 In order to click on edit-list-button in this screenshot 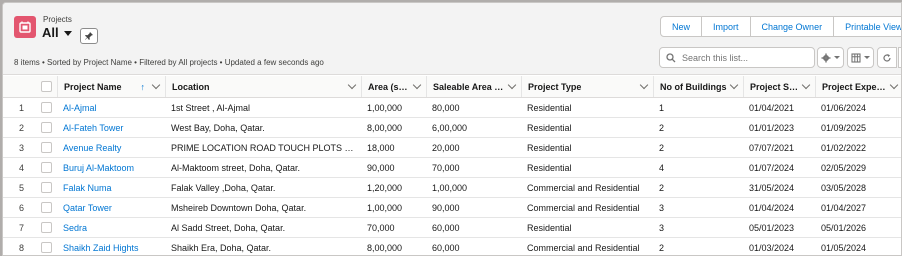, I will do `click(899, 57)`.